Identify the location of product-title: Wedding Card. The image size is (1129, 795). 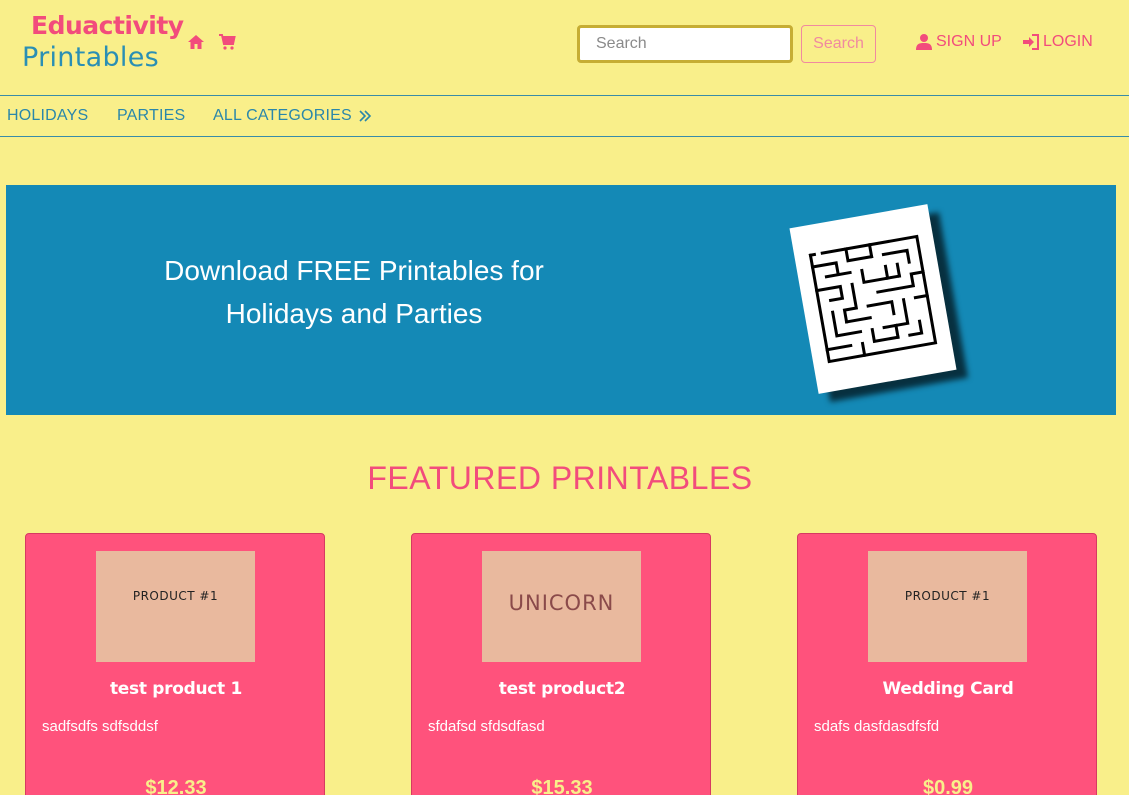
(948, 689).